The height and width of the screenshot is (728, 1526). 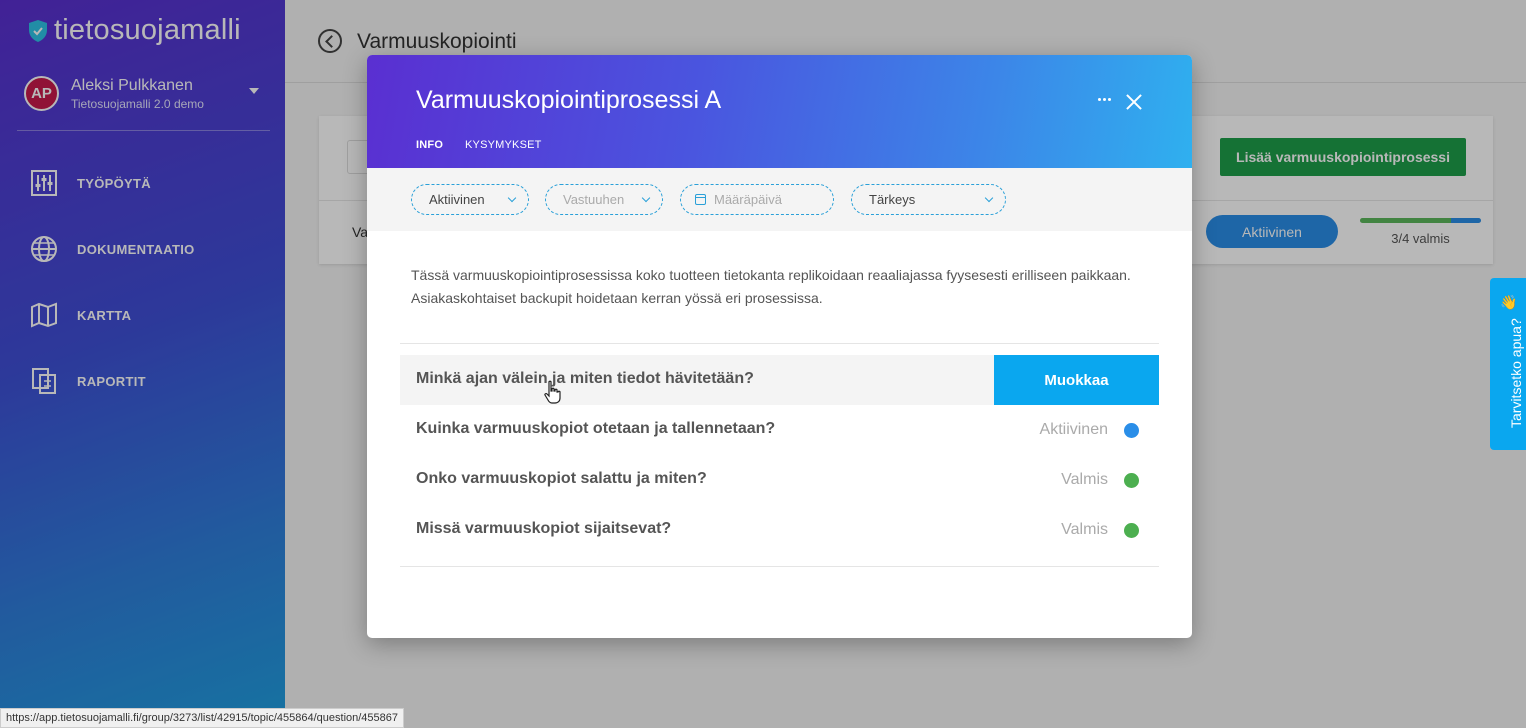 I want to click on status-select: Aktiivinen, so click(x=470, y=199).